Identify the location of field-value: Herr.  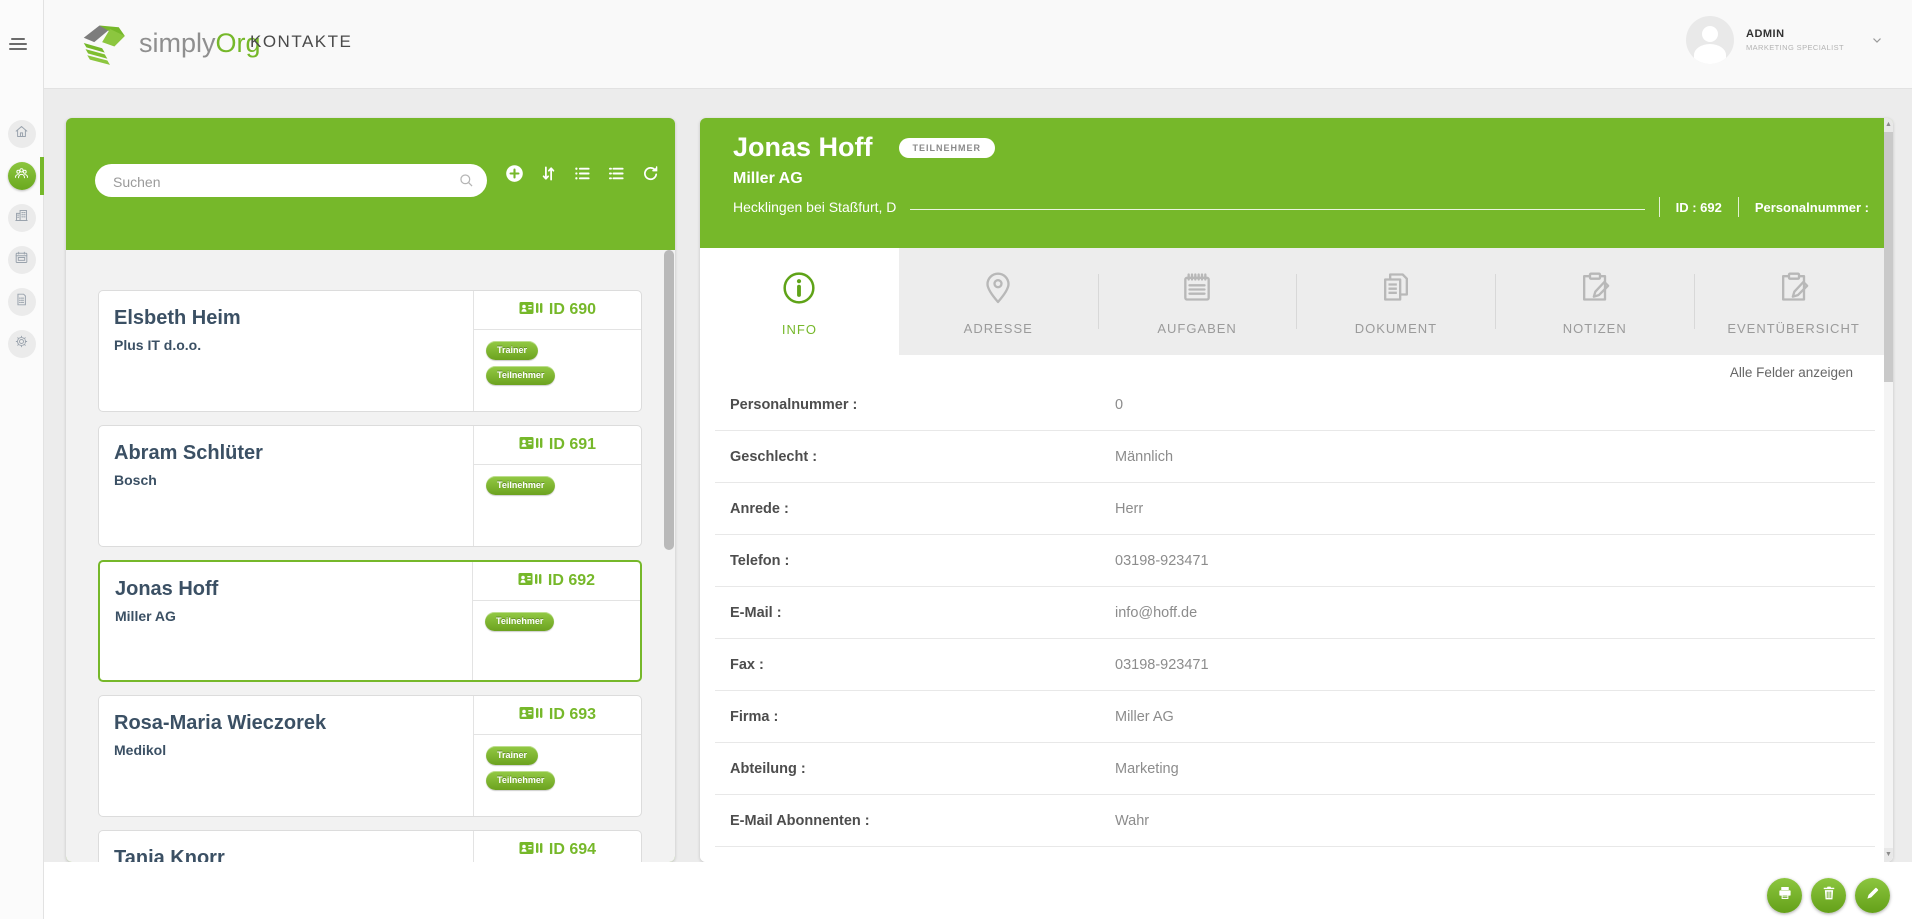
(1129, 508).